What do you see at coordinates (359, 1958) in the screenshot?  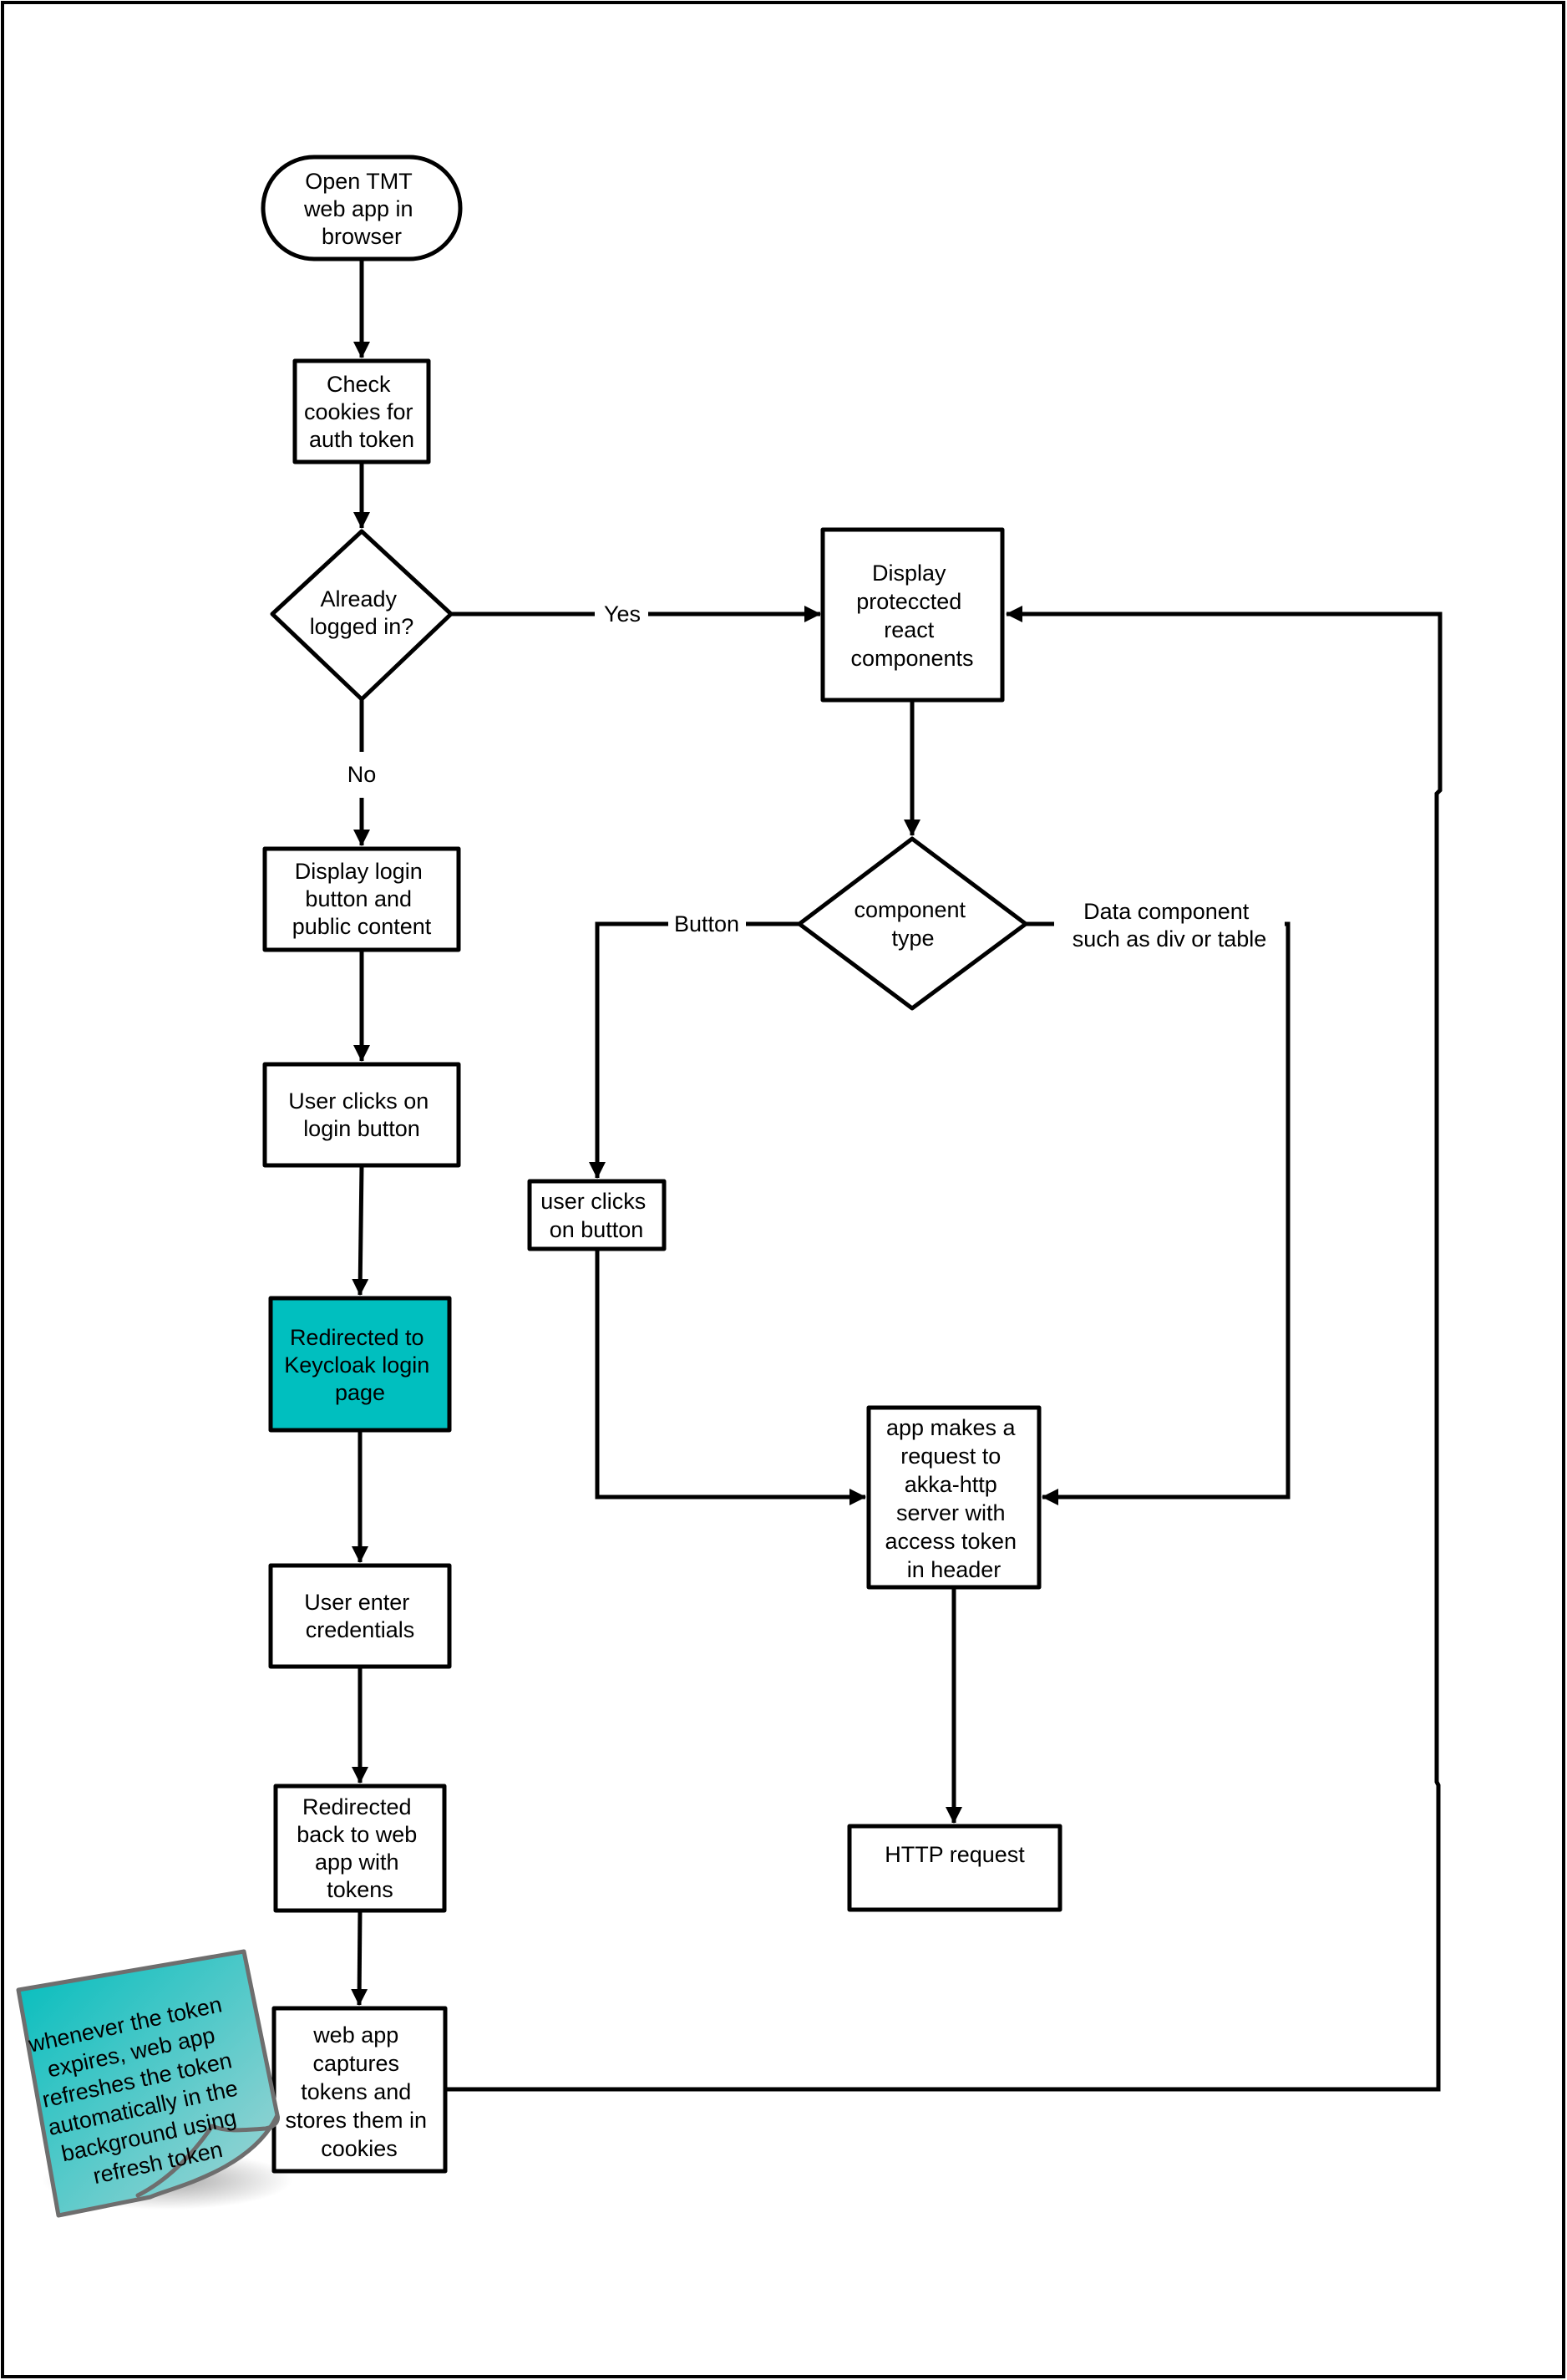 I see `edge-redirect-to-capture` at bounding box center [359, 1958].